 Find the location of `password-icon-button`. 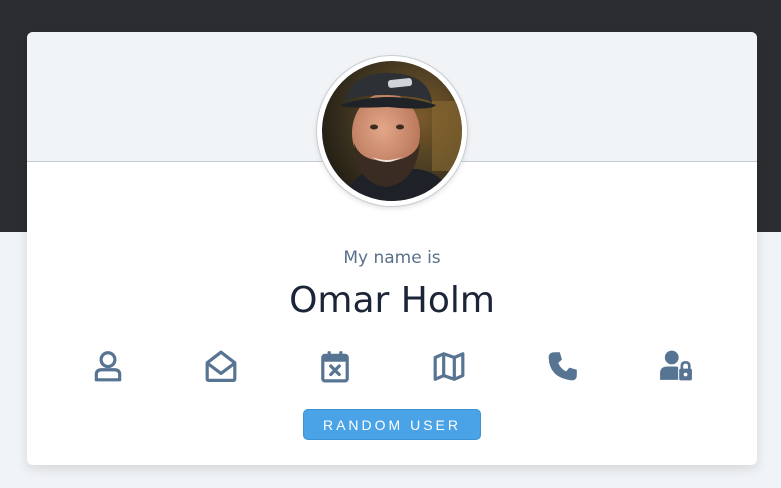

password-icon-button is located at coordinates (676, 366).